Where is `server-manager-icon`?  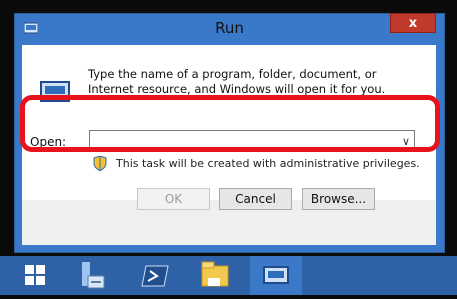 server-manager-icon is located at coordinates (93, 275).